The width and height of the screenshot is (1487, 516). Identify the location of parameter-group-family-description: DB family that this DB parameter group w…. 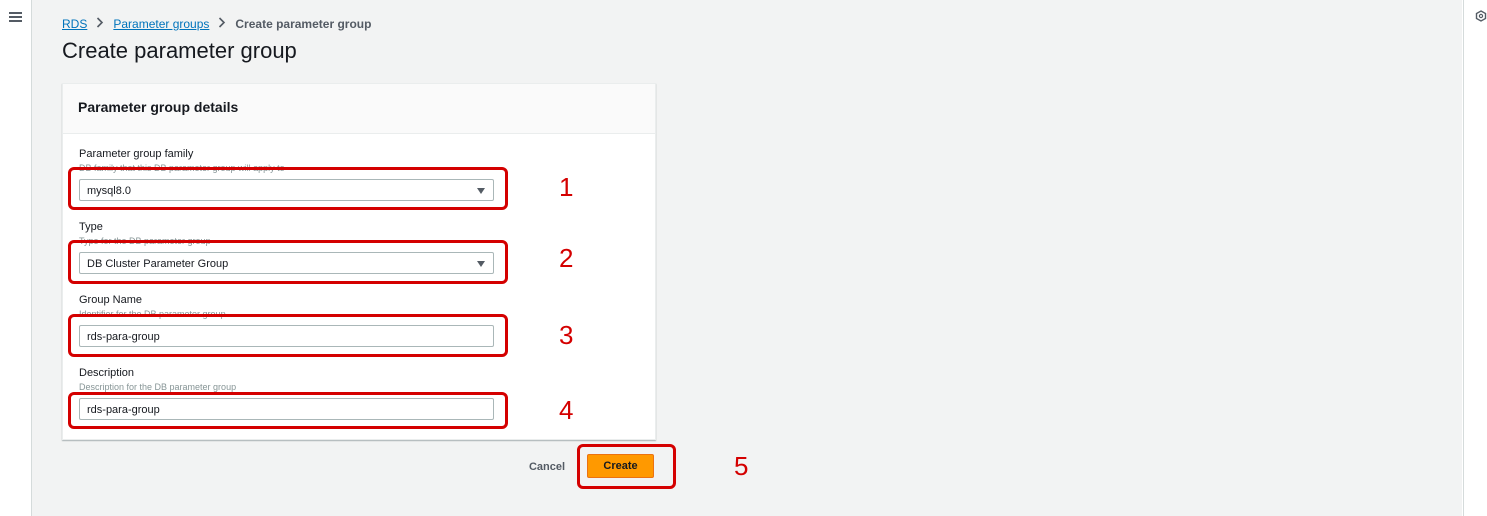
(182, 168).